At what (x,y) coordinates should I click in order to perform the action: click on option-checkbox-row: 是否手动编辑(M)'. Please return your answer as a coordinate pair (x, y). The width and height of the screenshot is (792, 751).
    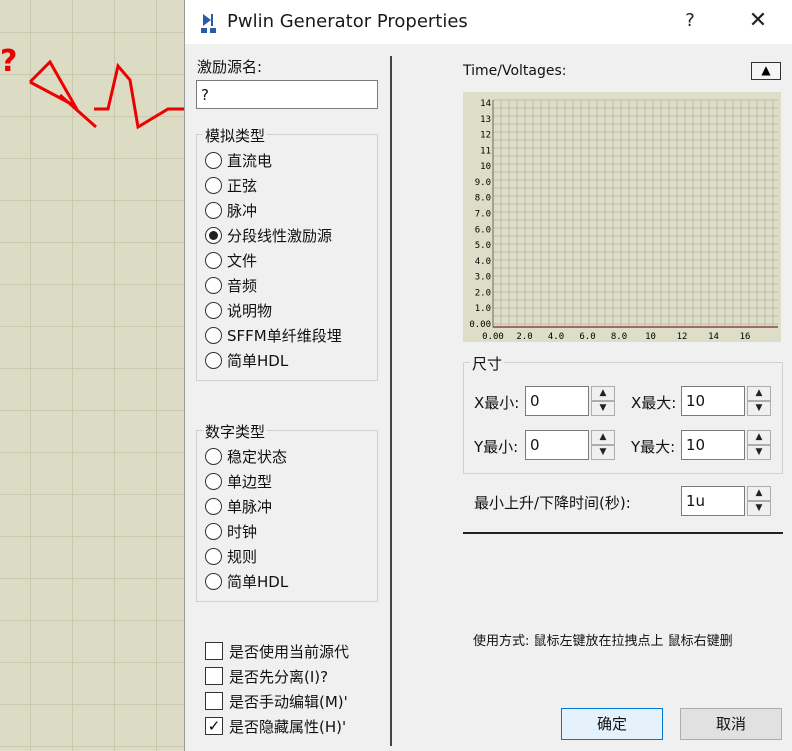
    Looking at the image, I should click on (280, 701).